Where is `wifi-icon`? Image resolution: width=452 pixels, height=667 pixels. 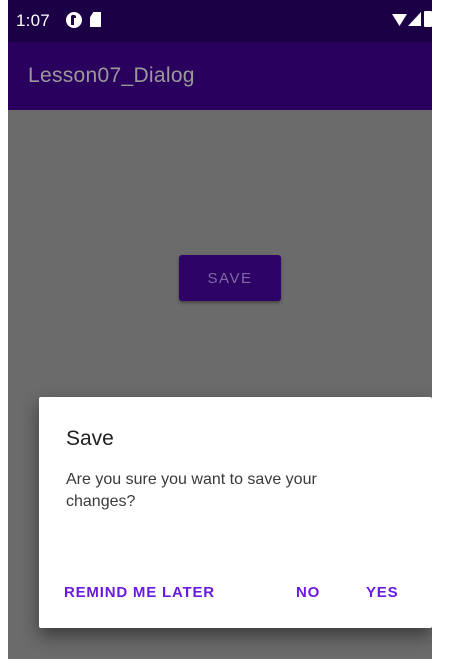 wifi-icon is located at coordinates (399, 20).